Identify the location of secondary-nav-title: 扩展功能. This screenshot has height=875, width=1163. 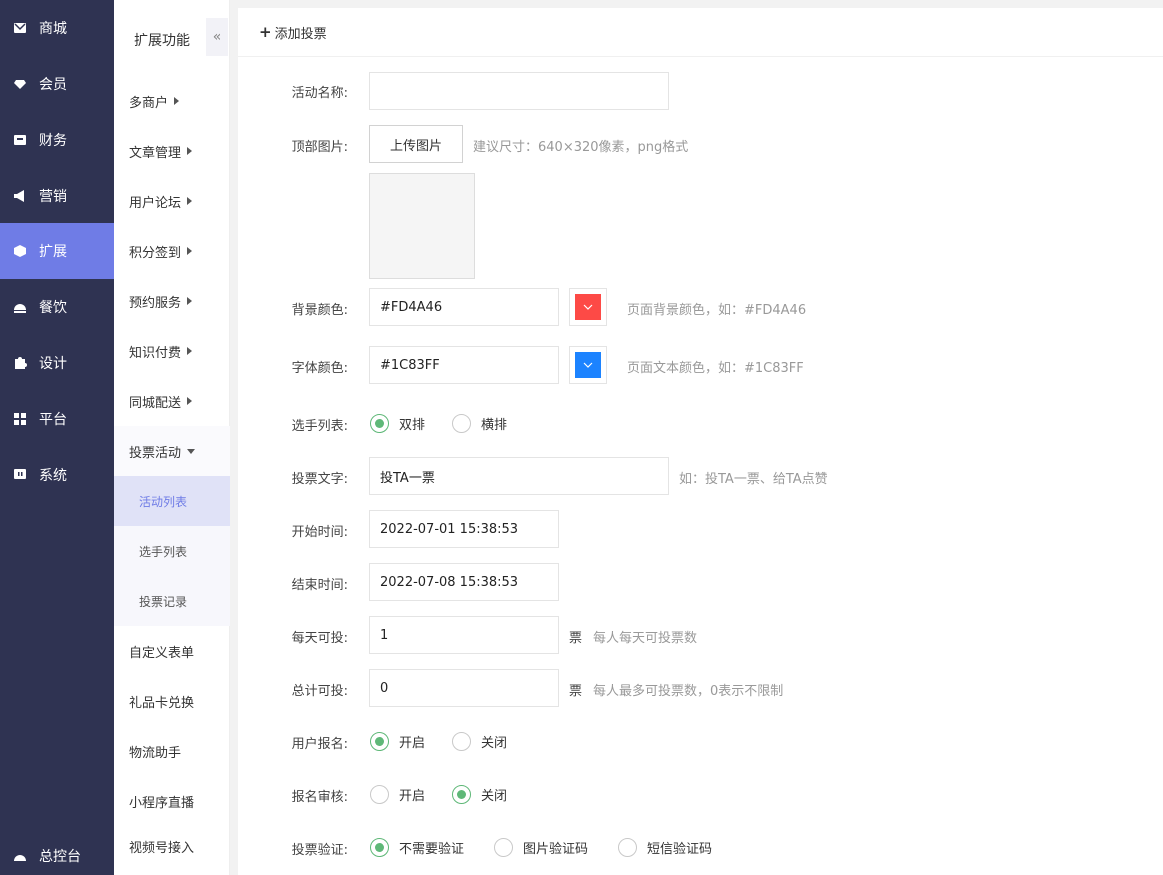
(162, 41).